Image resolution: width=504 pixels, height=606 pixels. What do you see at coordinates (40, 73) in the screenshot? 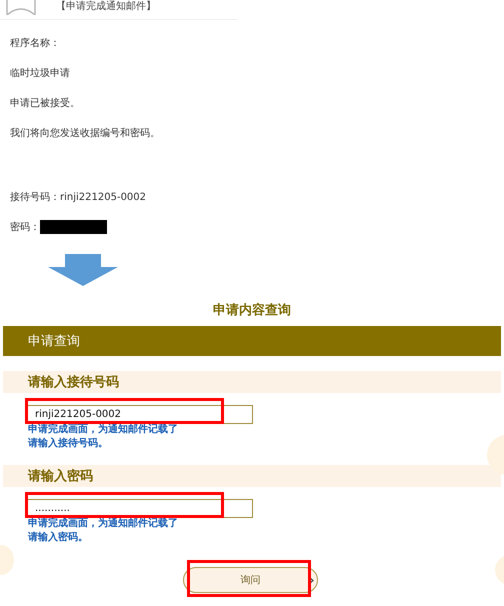
I see `email-text: 临时垃圾申请` at bounding box center [40, 73].